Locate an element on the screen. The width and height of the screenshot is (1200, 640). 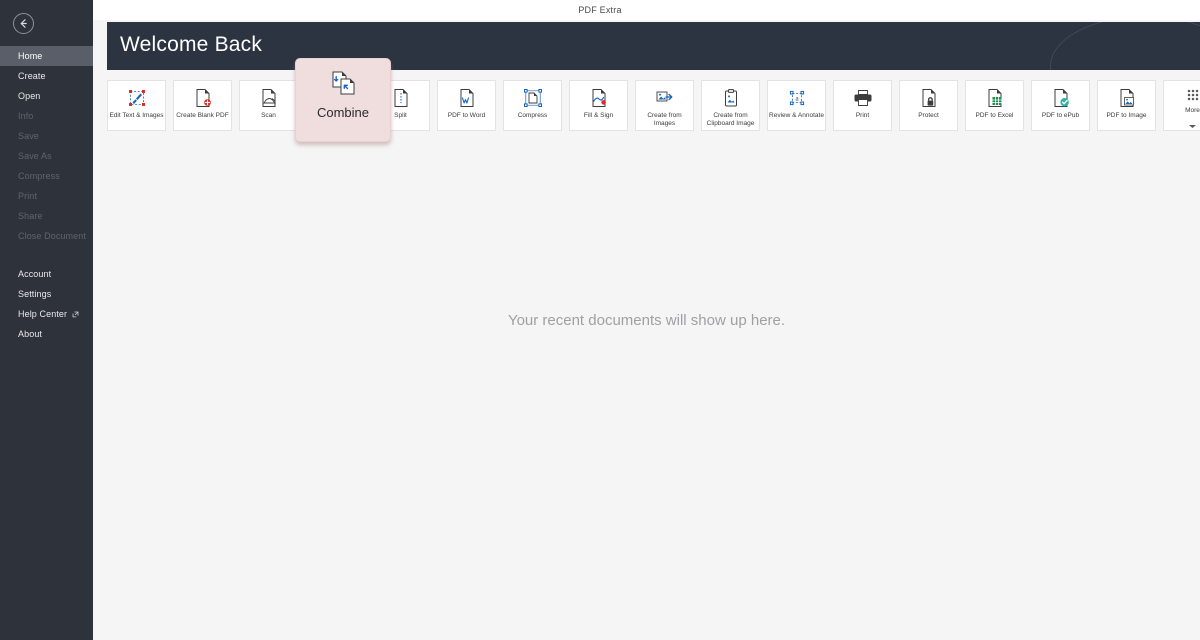
tool-tile-label: Edit Text & Images is located at coordinates (136, 115).